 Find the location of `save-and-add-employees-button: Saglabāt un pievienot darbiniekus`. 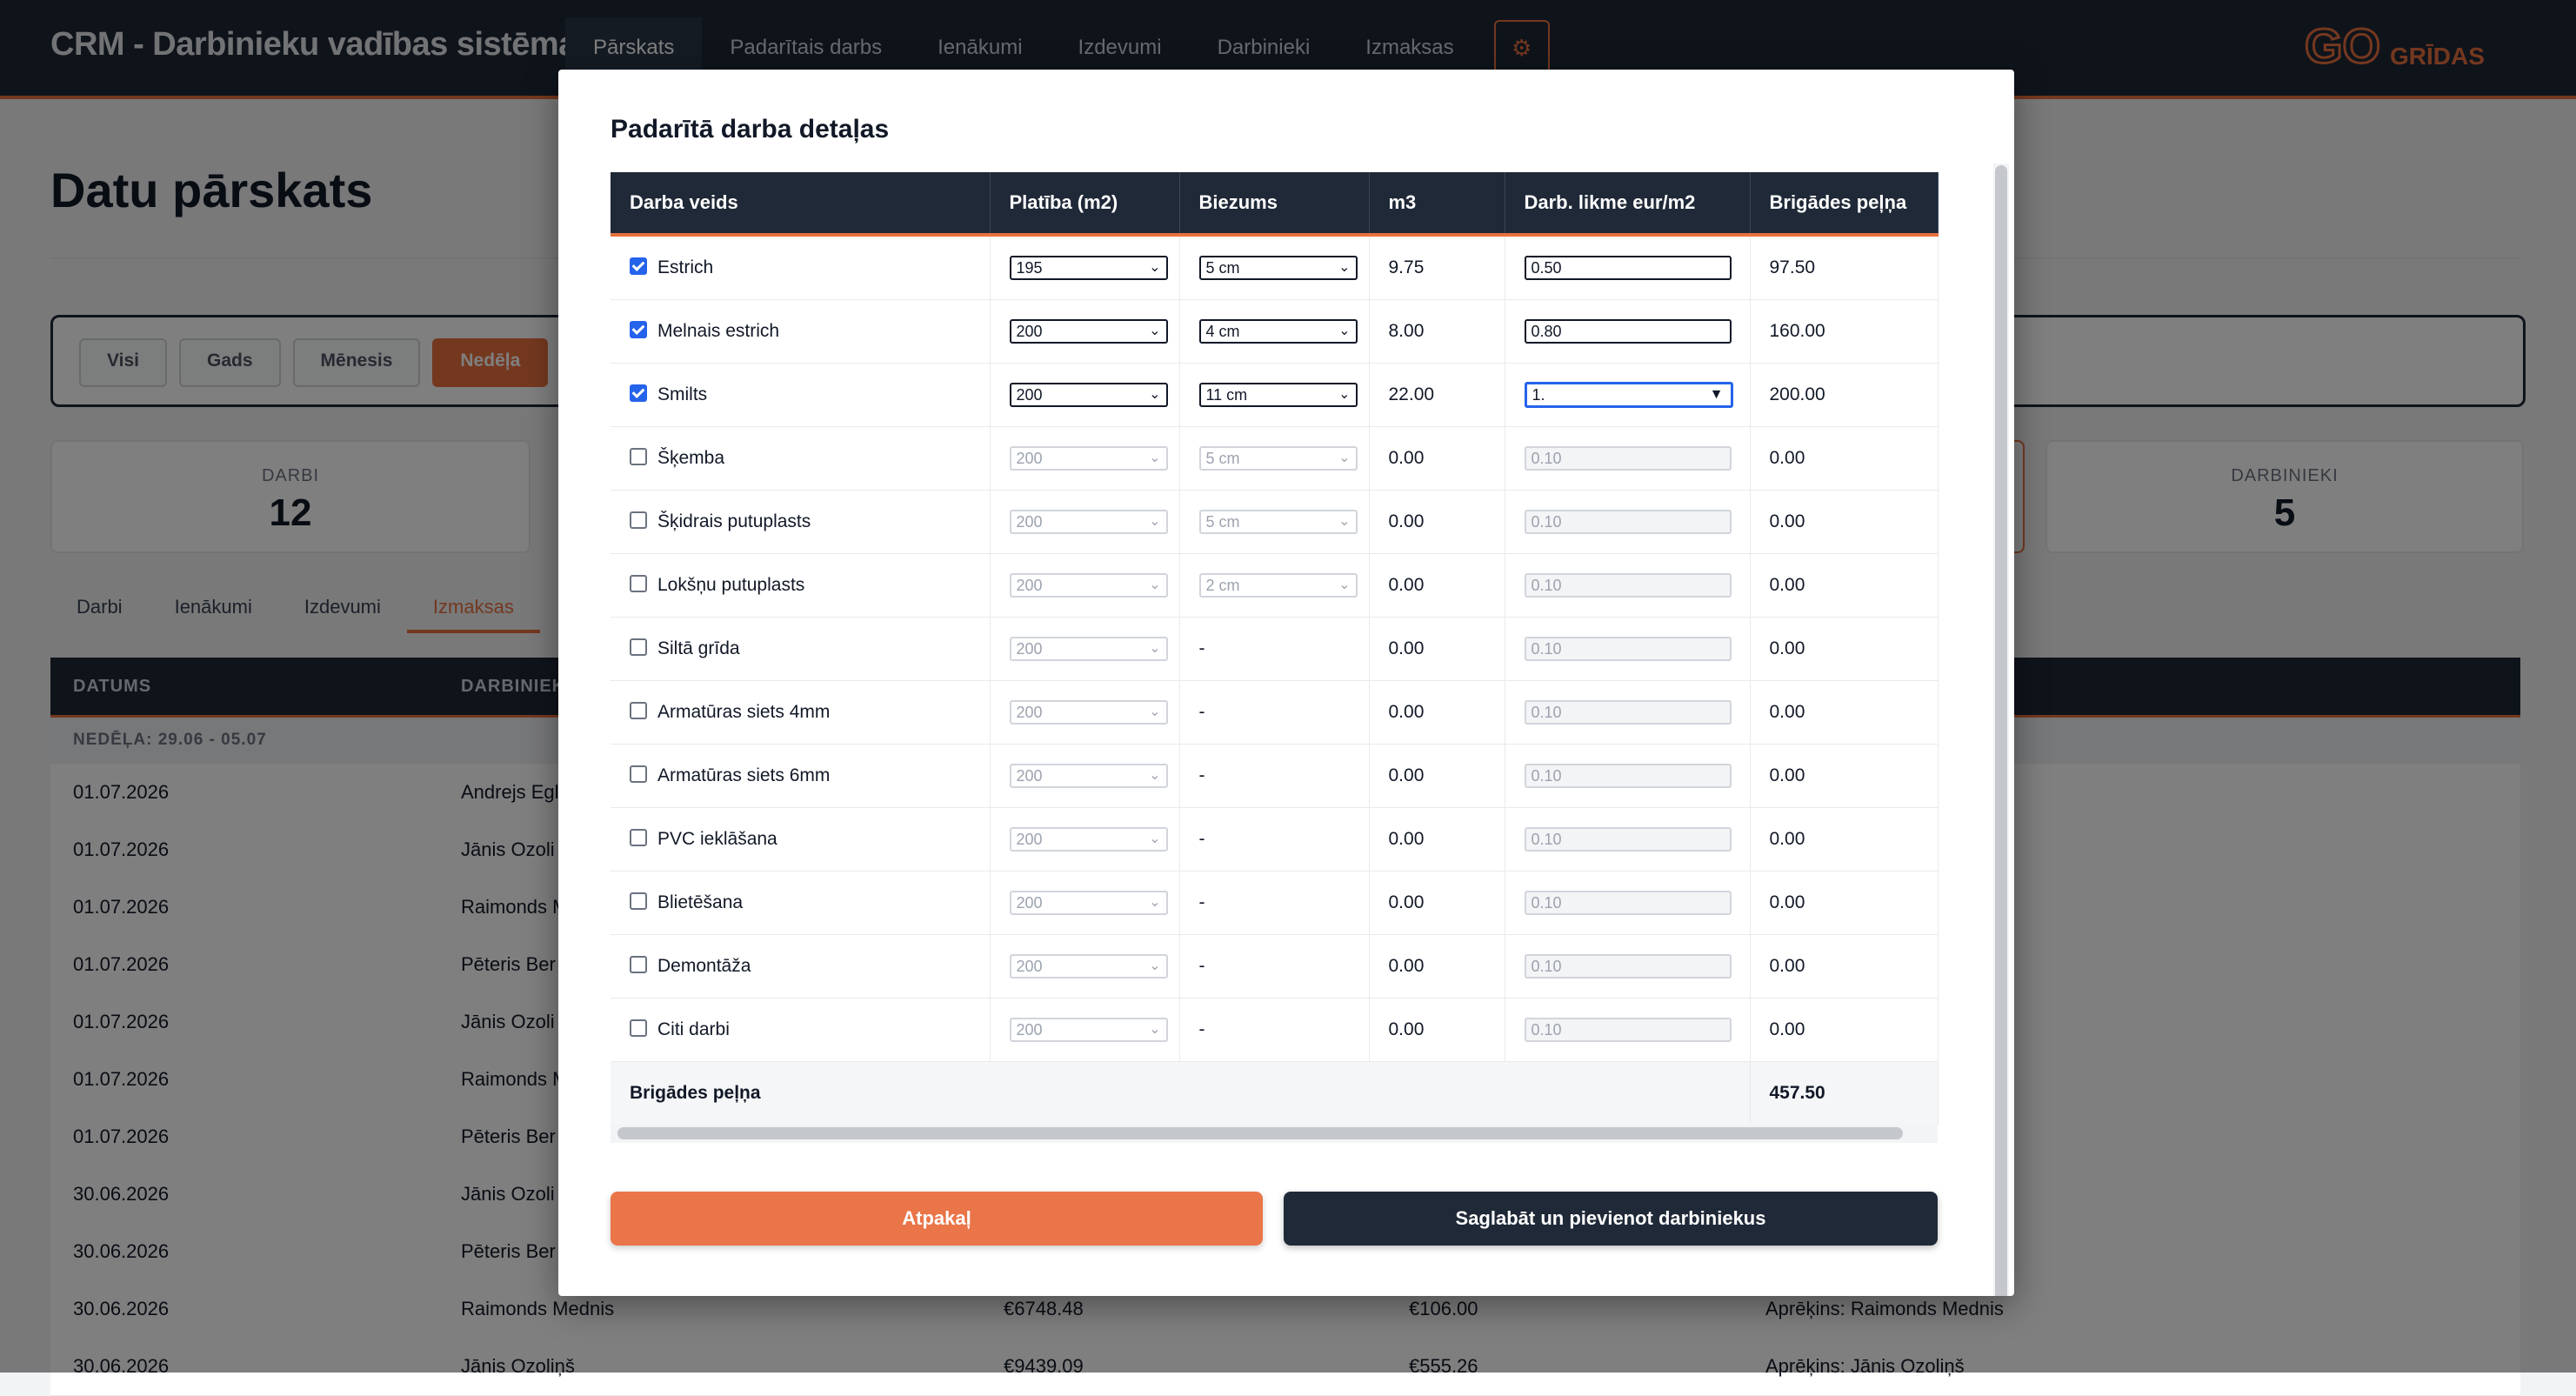

save-and-add-employees-button: Saglabāt un pievienot darbiniekus is located at coordinates (1611, 1219).